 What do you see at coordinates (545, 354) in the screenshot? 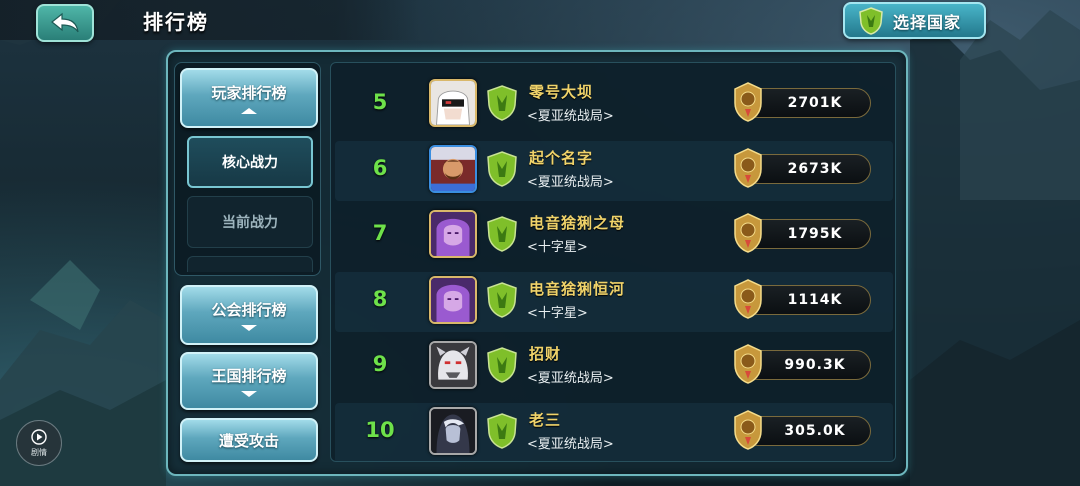
I see `player-name: 招财` at bounding box center [545, 354].